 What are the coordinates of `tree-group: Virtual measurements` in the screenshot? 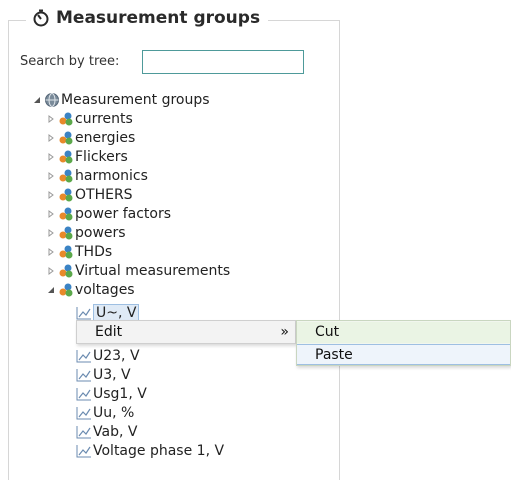 It's located at (137, 270).